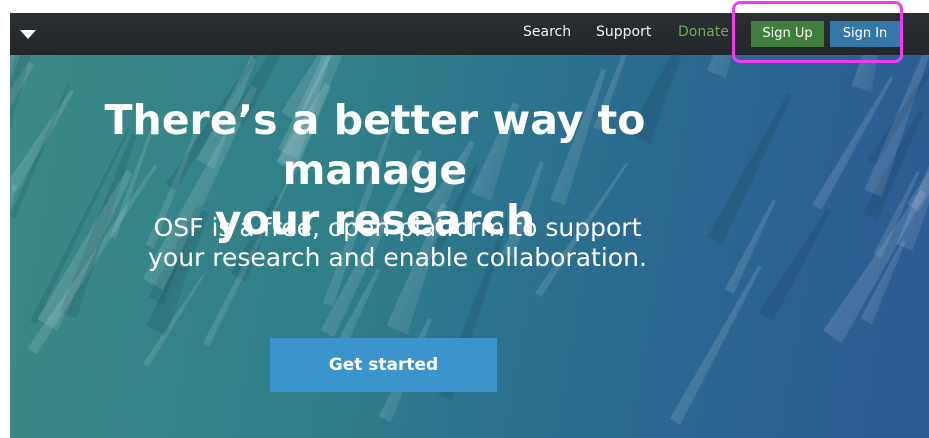  Describe the element at coordinates (787, 34) in the screenshot. I see `sign-up-button: Sign Up` at that location.